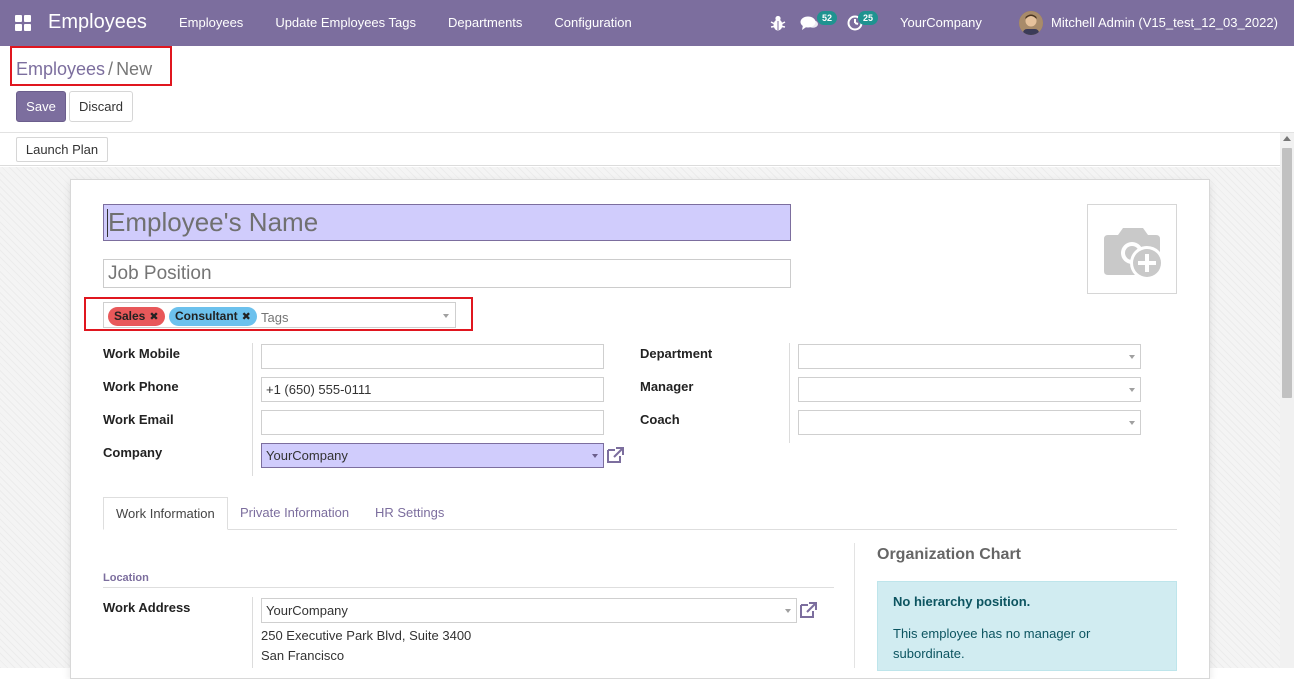 The image size is (1294, 679). Describe the element at coordinates (62, 149) in the screenshot. I see `launch-plan-button: Launch Plan` at that location.